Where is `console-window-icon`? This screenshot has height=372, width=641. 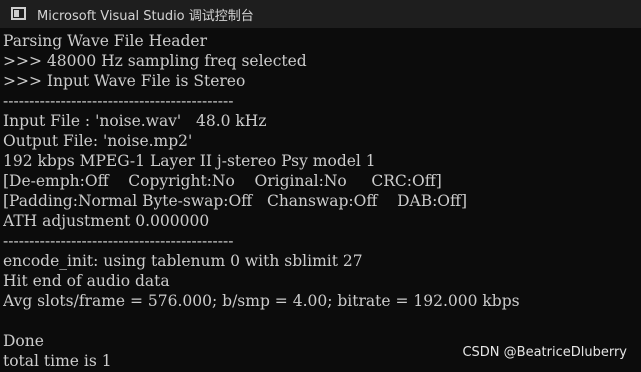
console-window-icon is located at coordinates (18, 13).